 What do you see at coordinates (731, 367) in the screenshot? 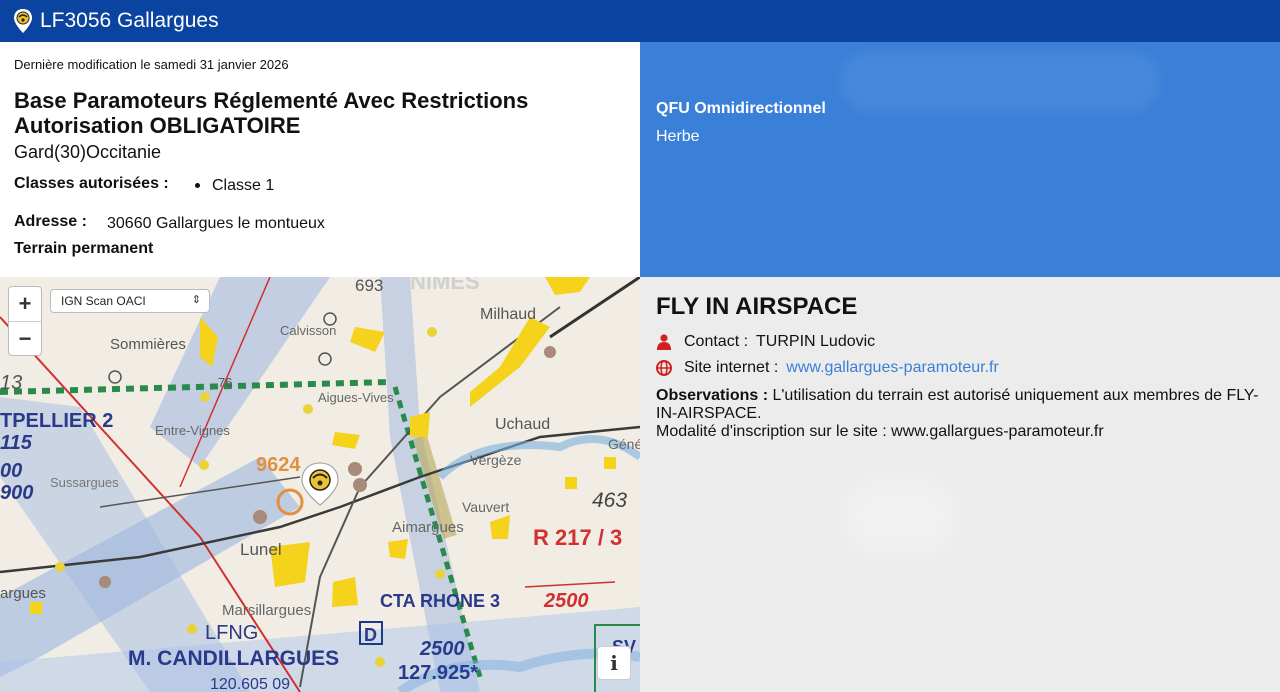
I see `site-label: Site internet :` at bounding box center [731, 367].